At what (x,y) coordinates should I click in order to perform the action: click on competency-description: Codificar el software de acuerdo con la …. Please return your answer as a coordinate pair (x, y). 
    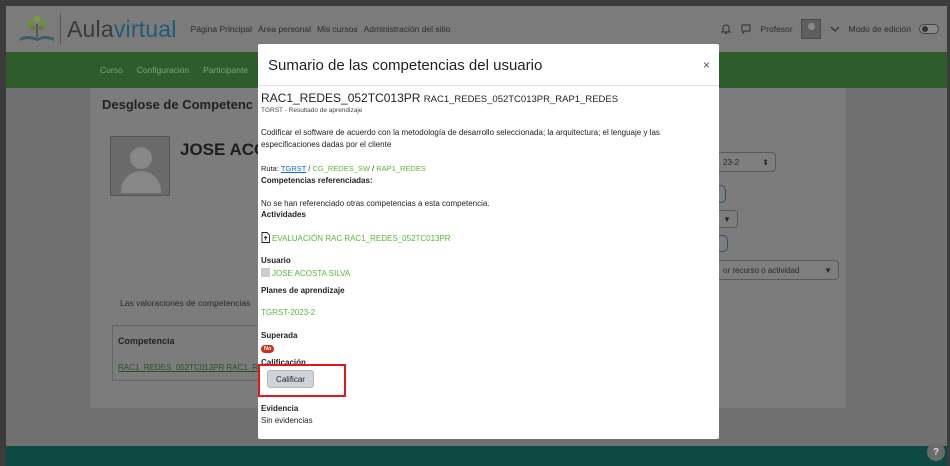
    Looking at the image, I should click on (460, 138).